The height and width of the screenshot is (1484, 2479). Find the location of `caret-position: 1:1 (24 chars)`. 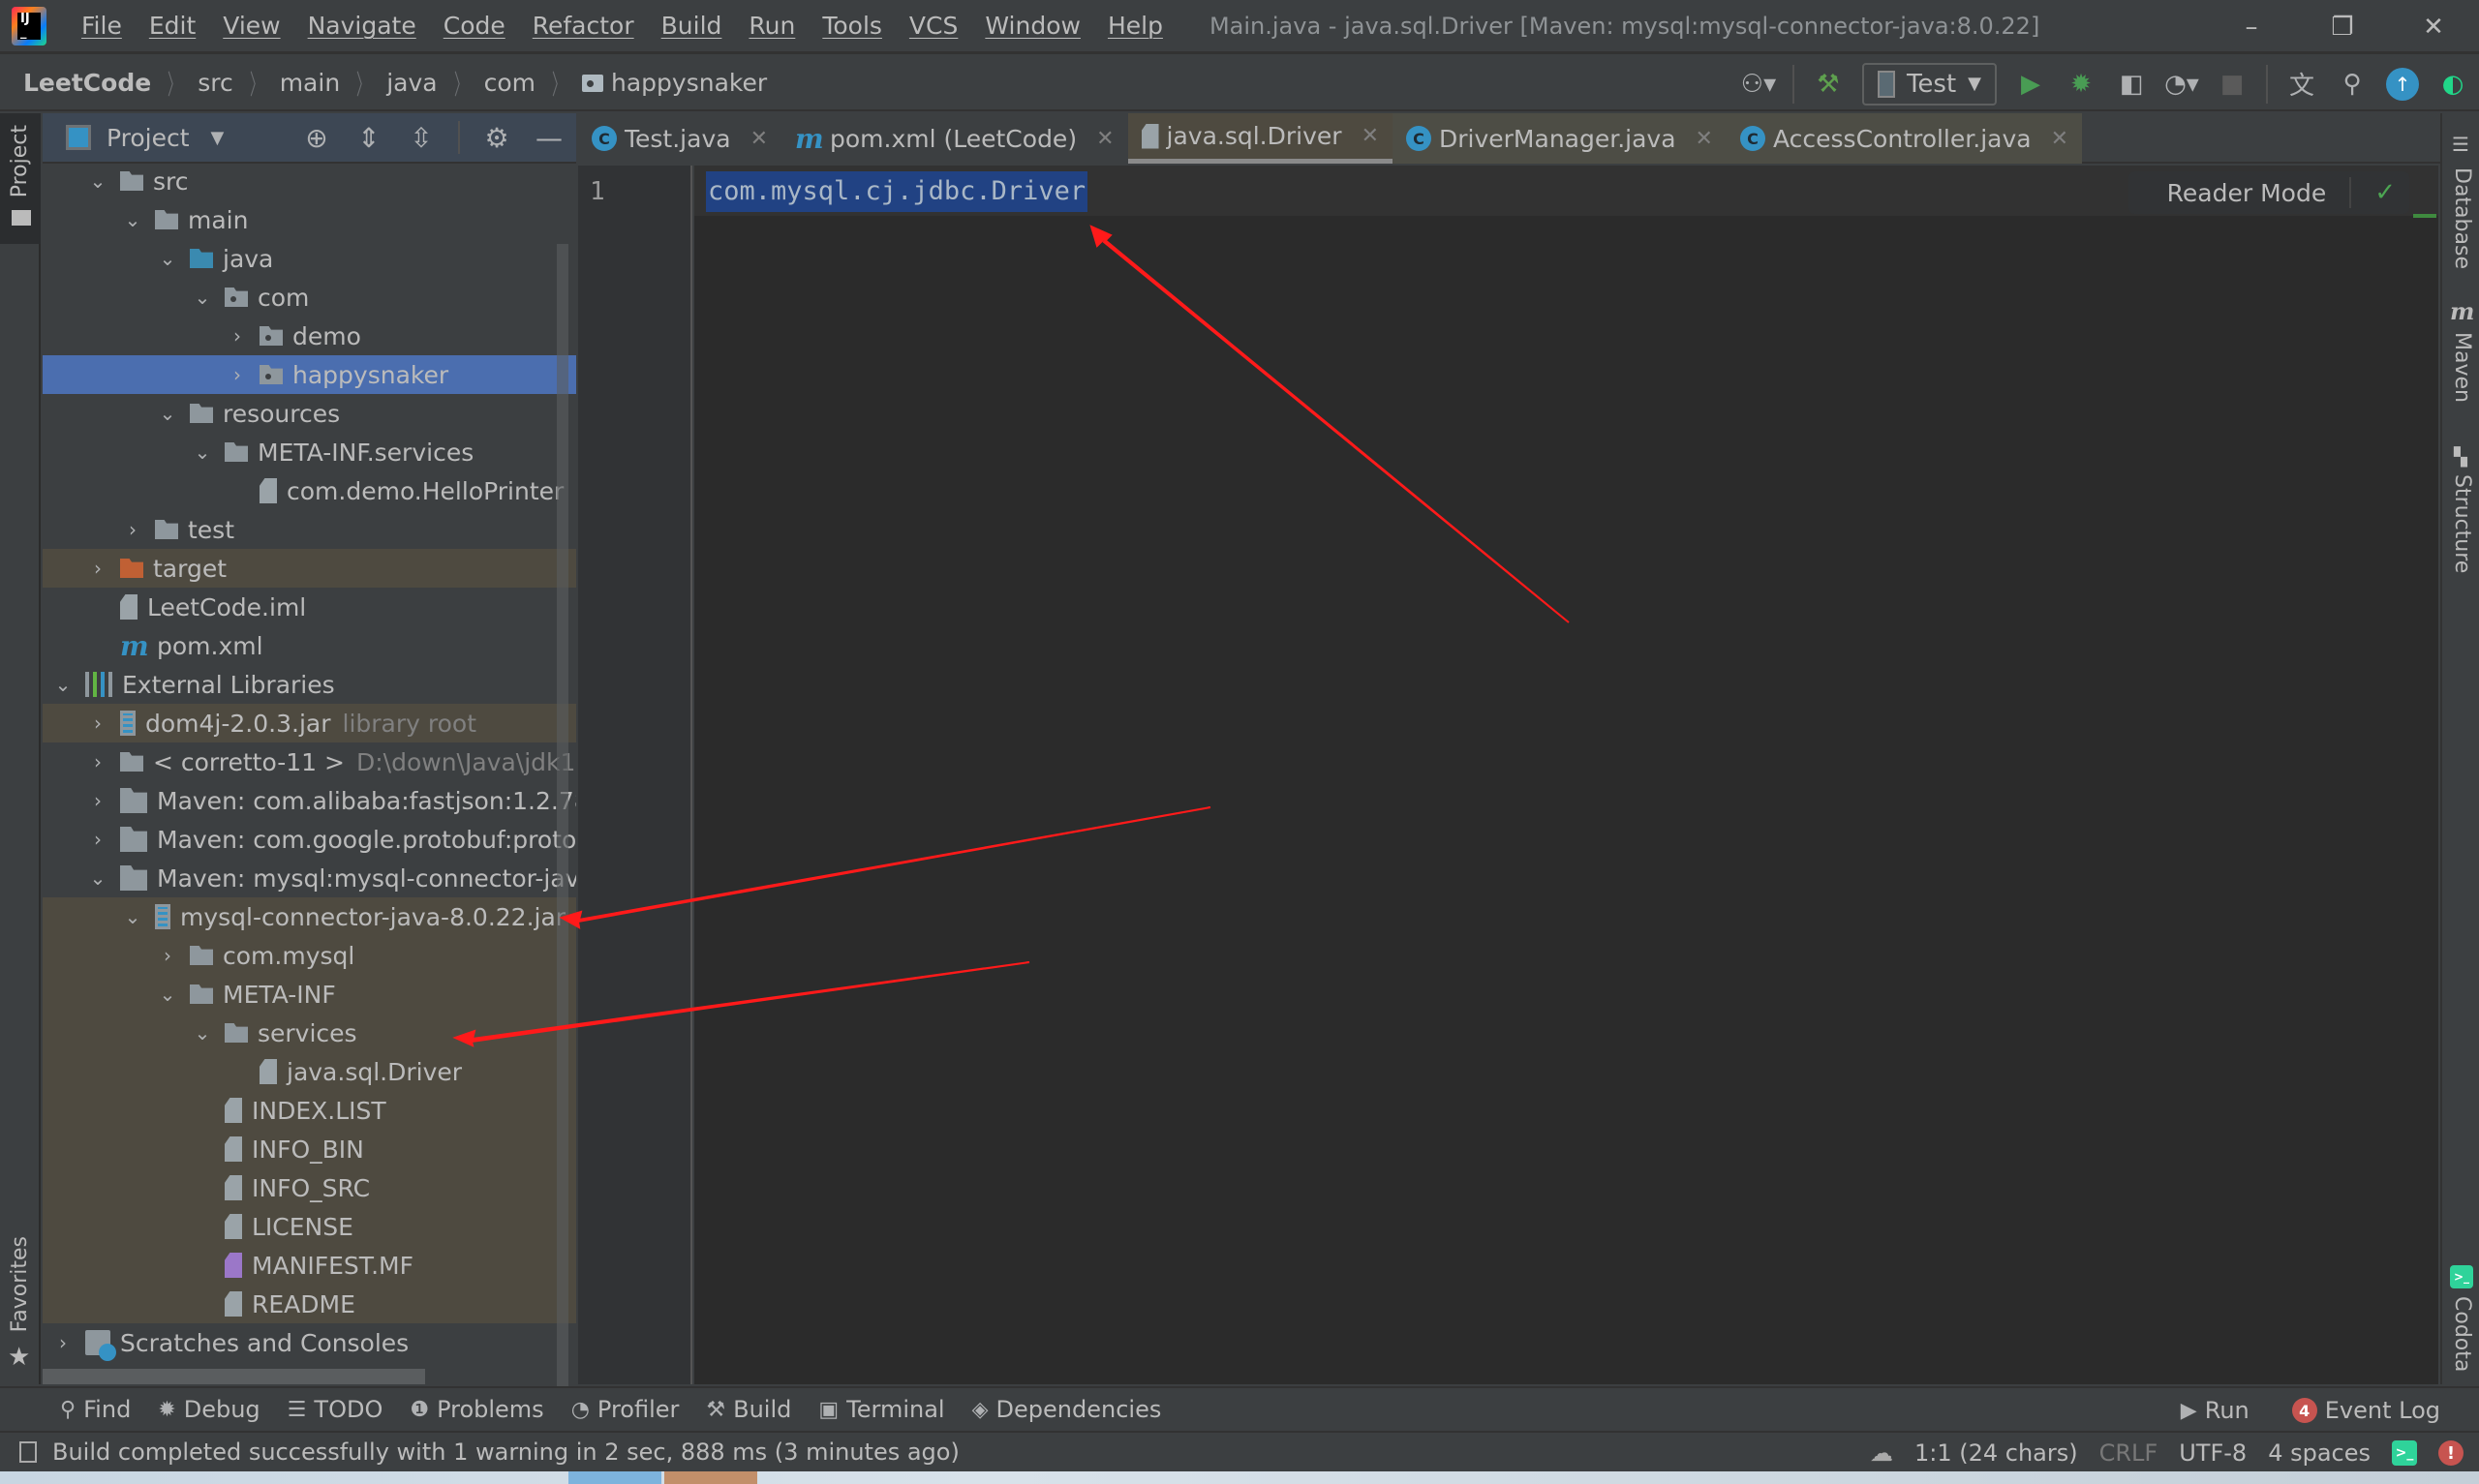

caret-position: 1:1 (24 chars) is located at coordinates (1996, 1453).